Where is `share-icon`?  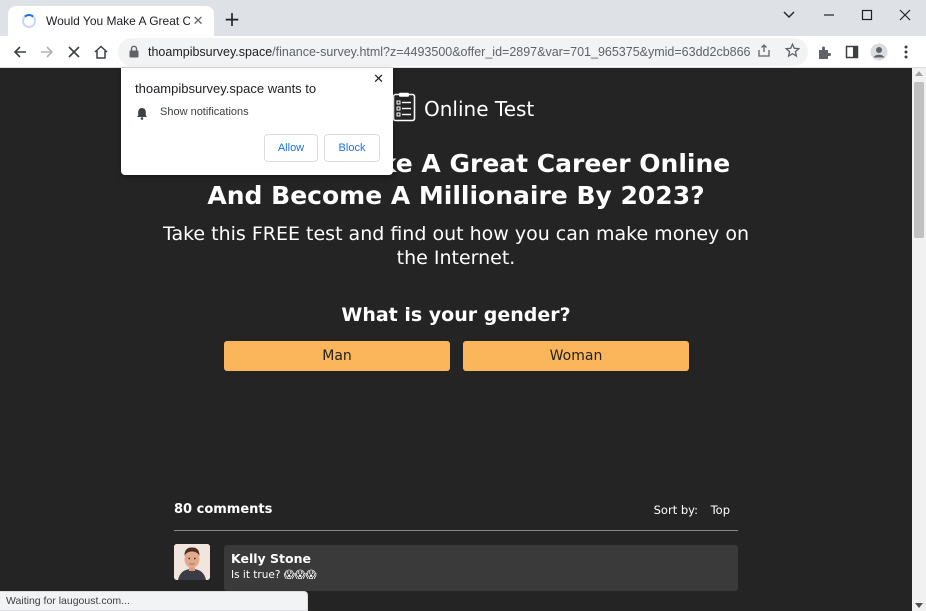 share-icon is located at coordinates (764, 52).